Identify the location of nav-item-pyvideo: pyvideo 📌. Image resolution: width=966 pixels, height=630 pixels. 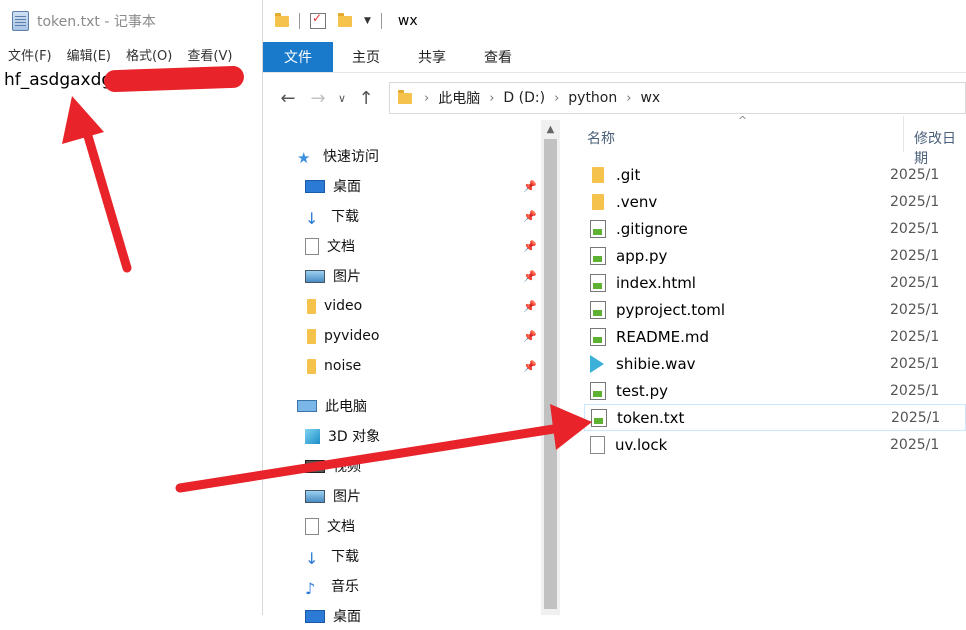
(422, 336).